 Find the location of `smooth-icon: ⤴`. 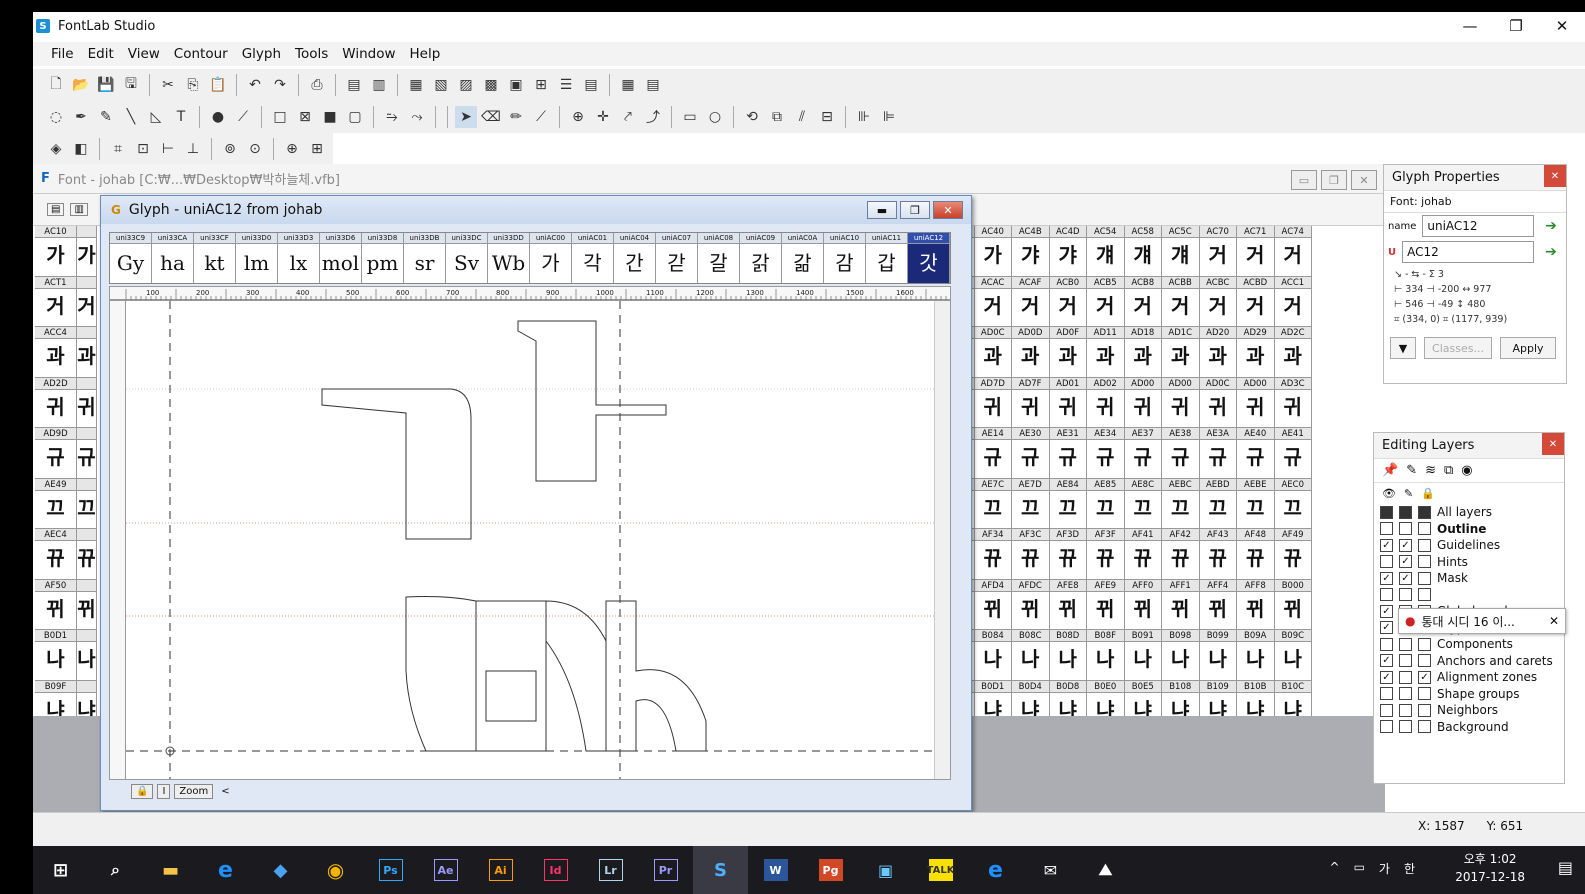

smooth-icon: ⤴ is located at coordinates (653, 117).